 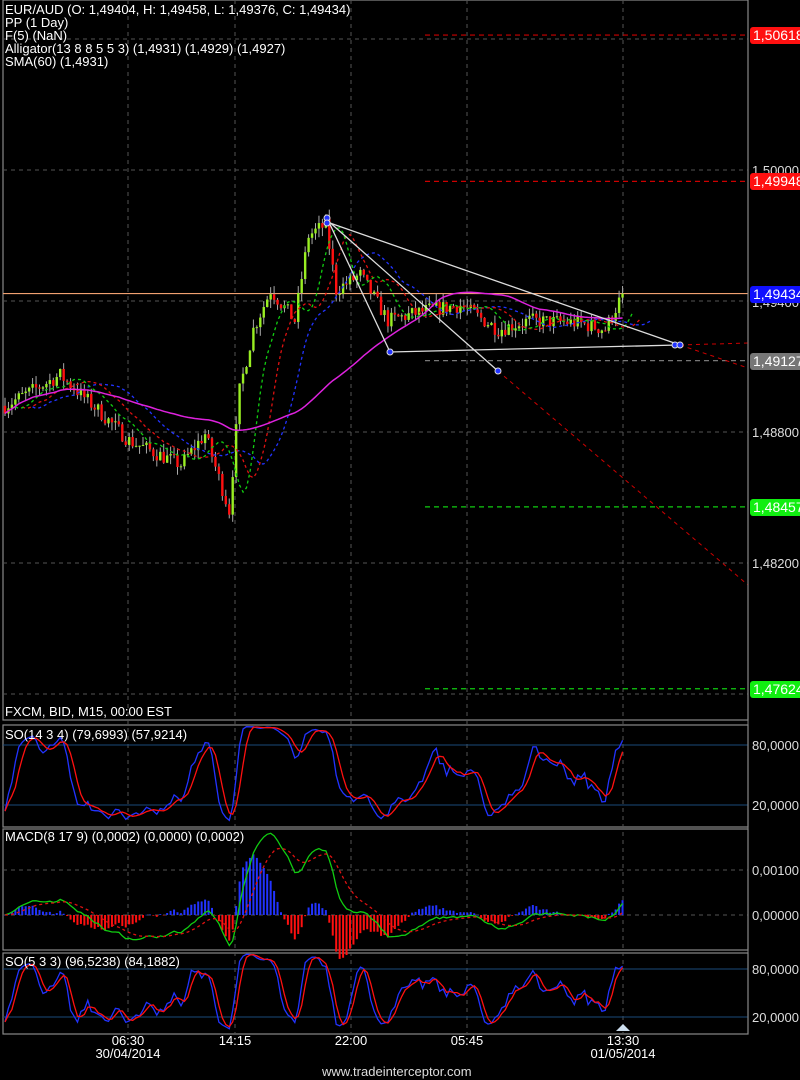 What do you see at coordinates (314, 889) in the screenshot?
I see `macd-line` at bounding box center [314, 889].